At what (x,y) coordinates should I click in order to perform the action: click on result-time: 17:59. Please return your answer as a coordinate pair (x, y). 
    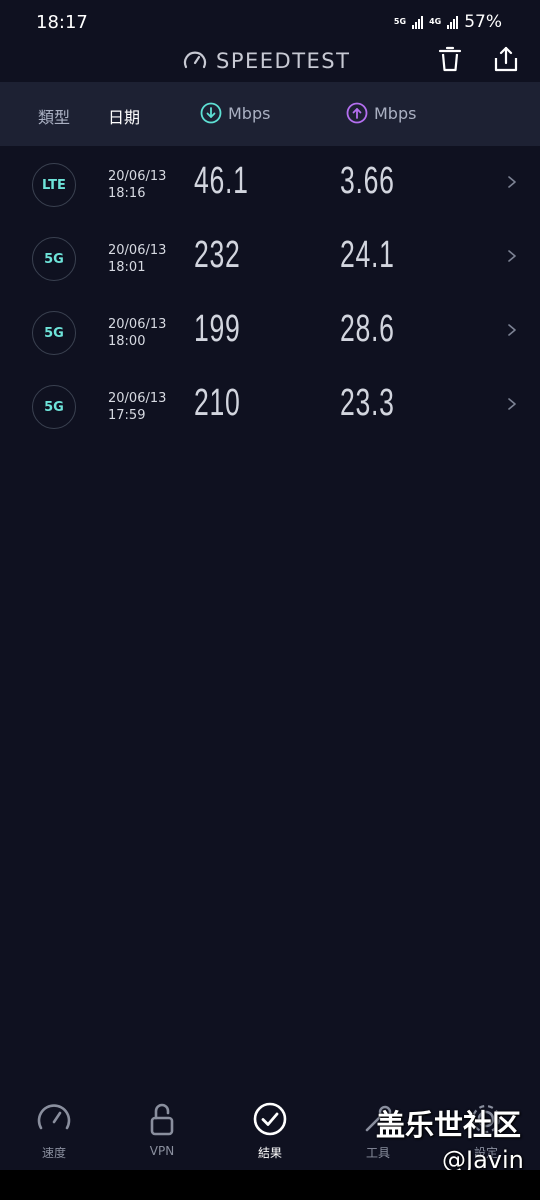
    Looking at the image, I should click on (127, 415).